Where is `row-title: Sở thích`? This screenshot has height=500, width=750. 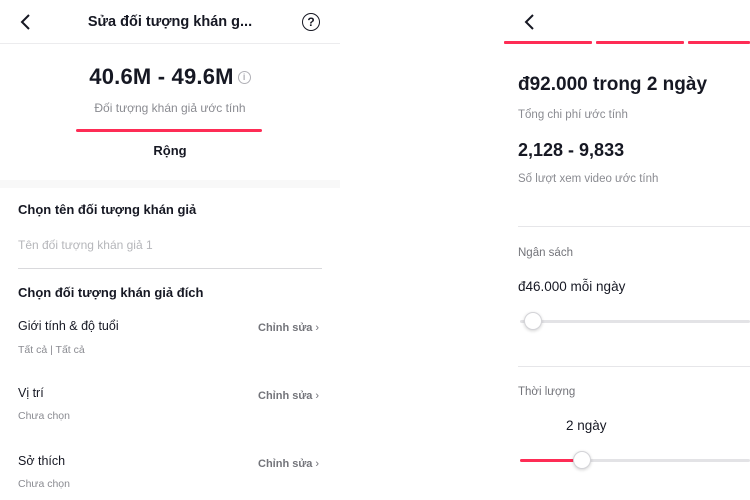
row-title: Sở thích is located at coordinates (42, 461).